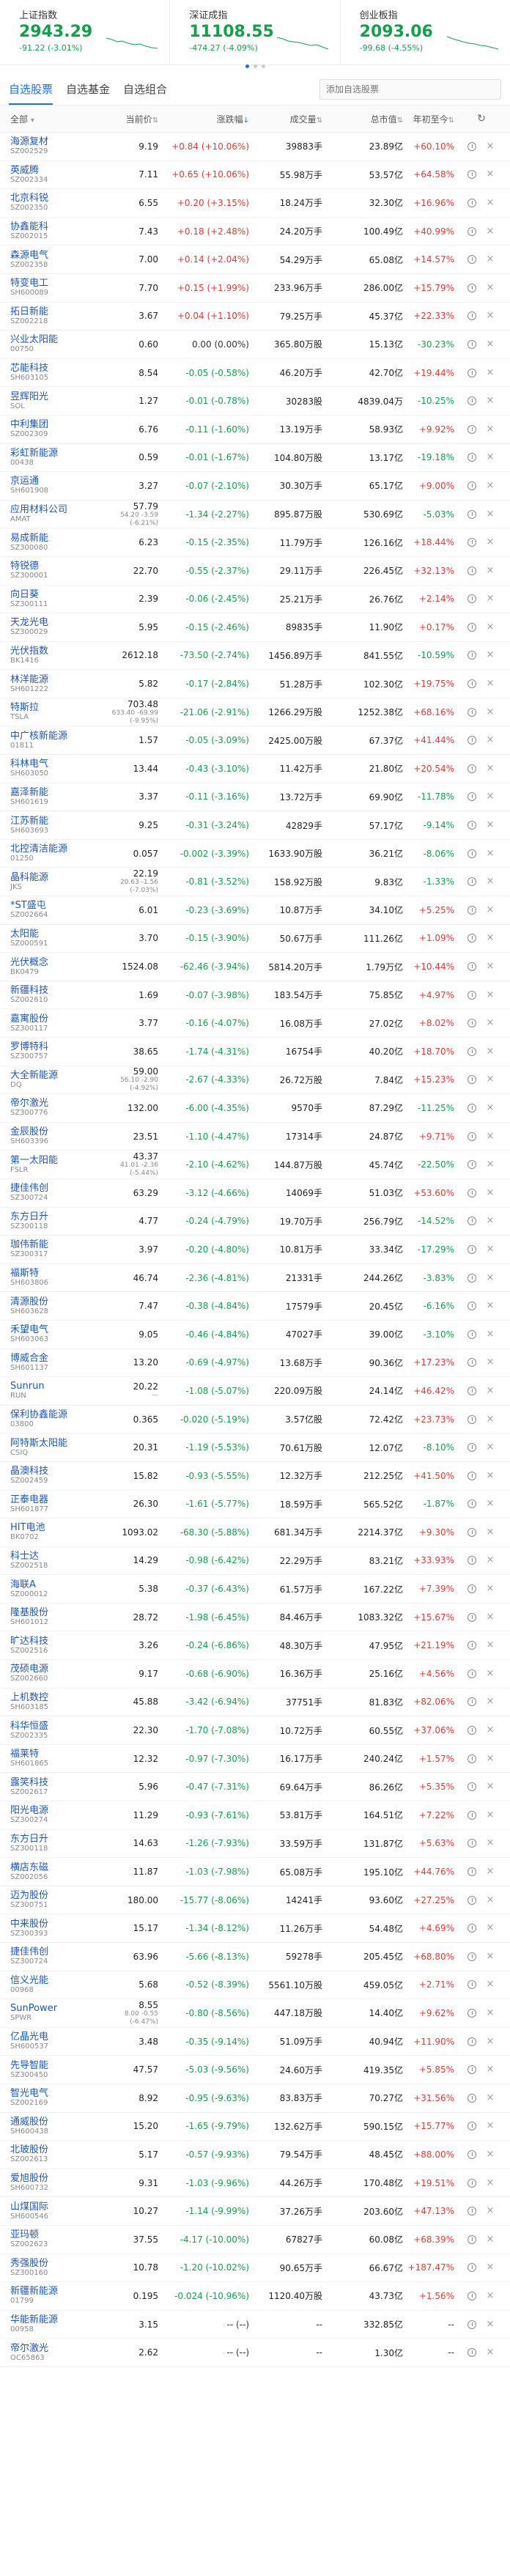 The width and height of the screenshot is (510, 2576). What do you see at coordinates (59, 1641) in the screenshot?
I see `stock-name: 旷达科技` at bounding box center [59, 1641].